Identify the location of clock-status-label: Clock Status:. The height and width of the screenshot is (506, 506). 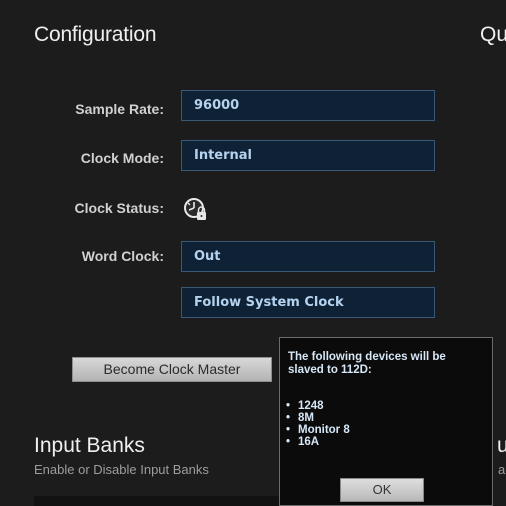
(119, 208).